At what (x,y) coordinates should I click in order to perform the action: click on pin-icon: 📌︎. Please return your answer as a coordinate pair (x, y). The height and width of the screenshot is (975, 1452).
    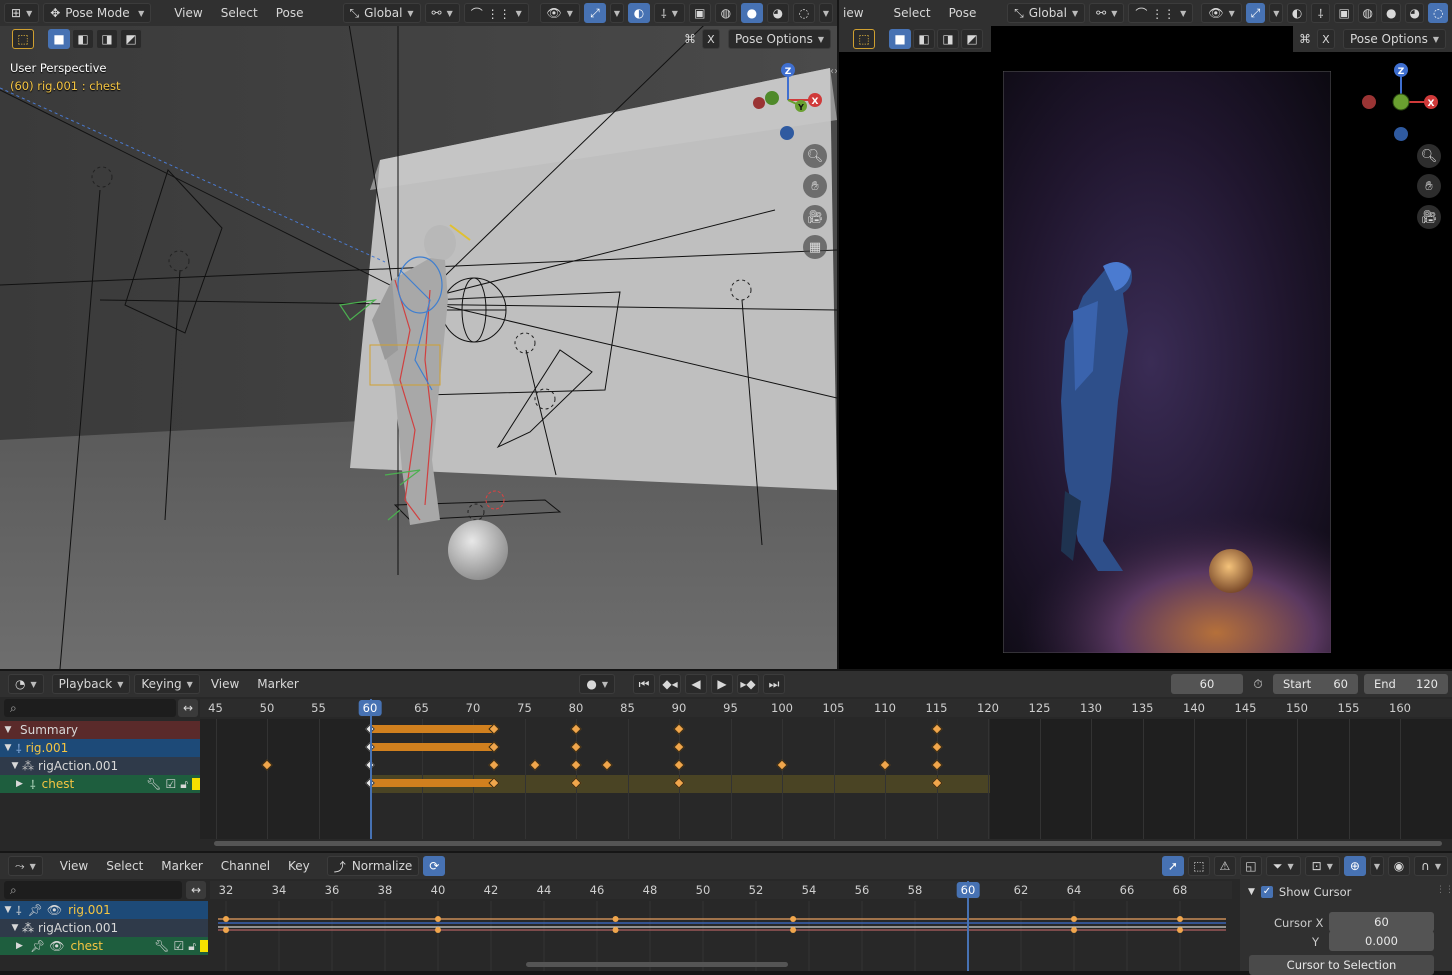
    Looking at the image, I should click on (37, 946).